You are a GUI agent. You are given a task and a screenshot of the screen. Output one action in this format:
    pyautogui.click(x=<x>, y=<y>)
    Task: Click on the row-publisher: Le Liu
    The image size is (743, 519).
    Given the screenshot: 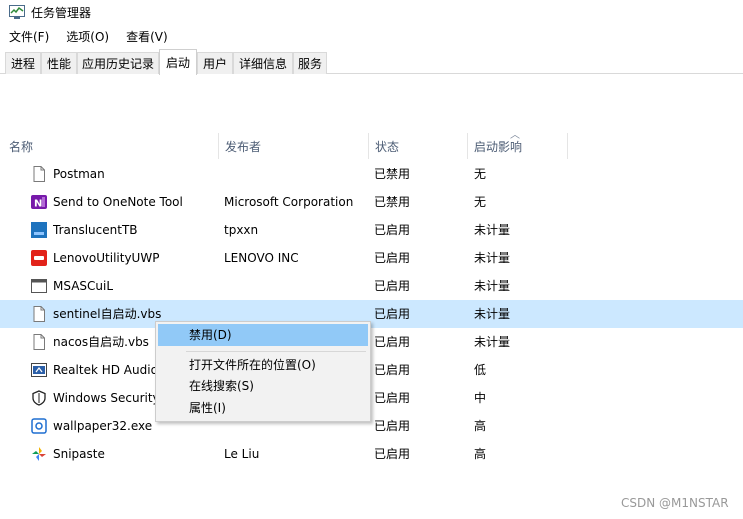 What is the action you would take?
    pyautogui.click(x=242, y=454)
    